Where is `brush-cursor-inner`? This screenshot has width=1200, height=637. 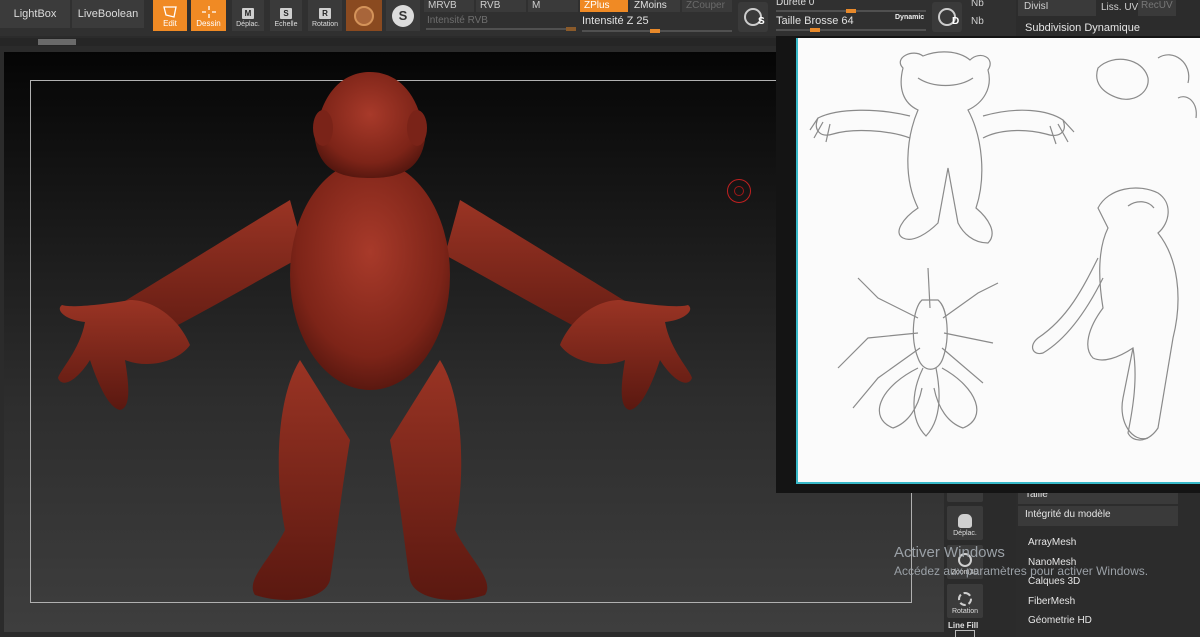
brush-cursor-inner is located at coordinates (739, 191).